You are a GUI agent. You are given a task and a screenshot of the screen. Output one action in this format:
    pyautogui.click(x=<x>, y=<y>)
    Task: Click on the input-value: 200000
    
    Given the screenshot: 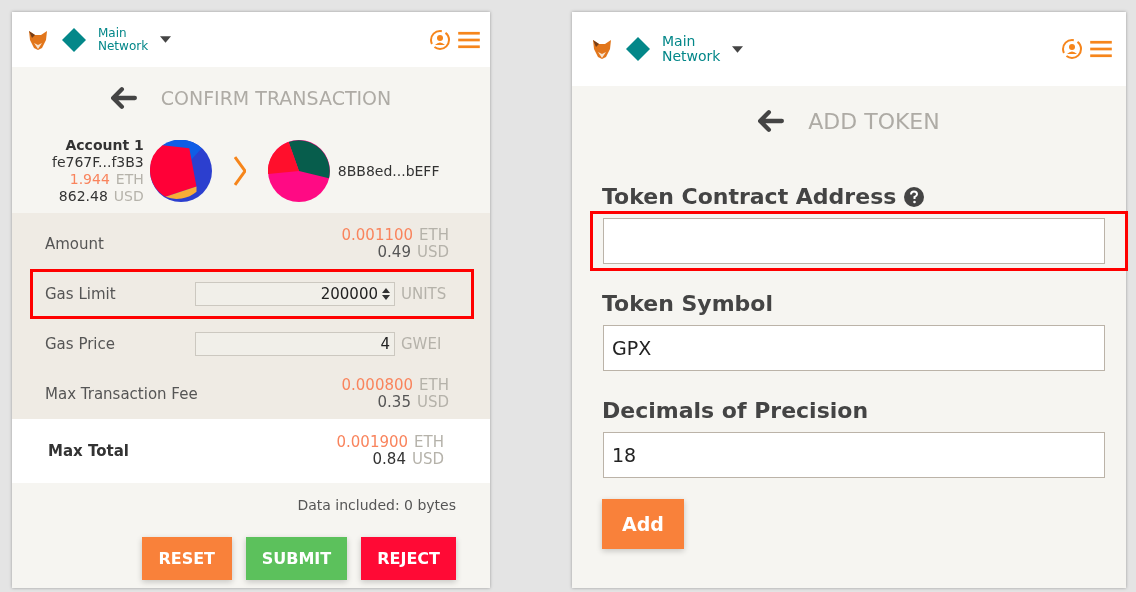 What is the action you would take?
    pyautogui.click(x=349, y=294)
    